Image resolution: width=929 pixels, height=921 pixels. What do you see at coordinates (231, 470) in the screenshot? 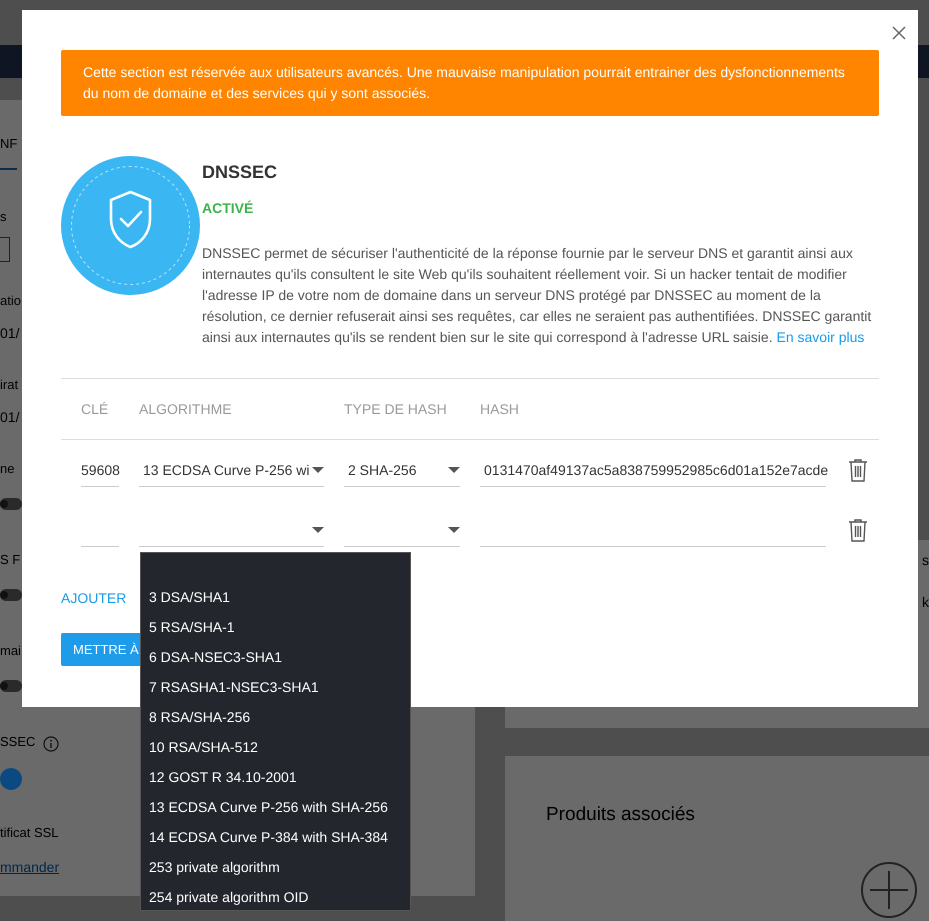
I see `algorithm-select: 13 ECDSA Curve P-256 wi` at bounding box center [231, 470].